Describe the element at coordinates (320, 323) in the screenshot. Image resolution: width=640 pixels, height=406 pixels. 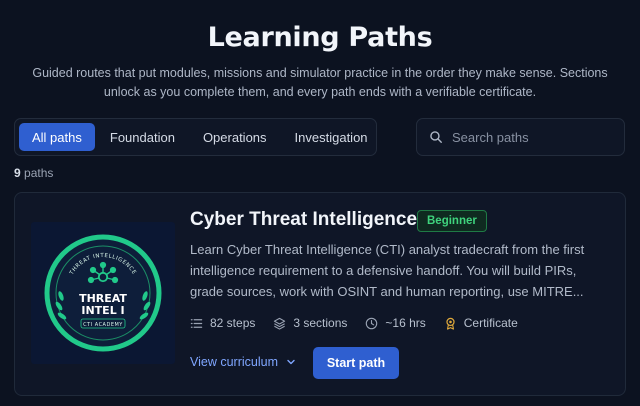
I see `meta-sections-label: 3 sections` at that location.